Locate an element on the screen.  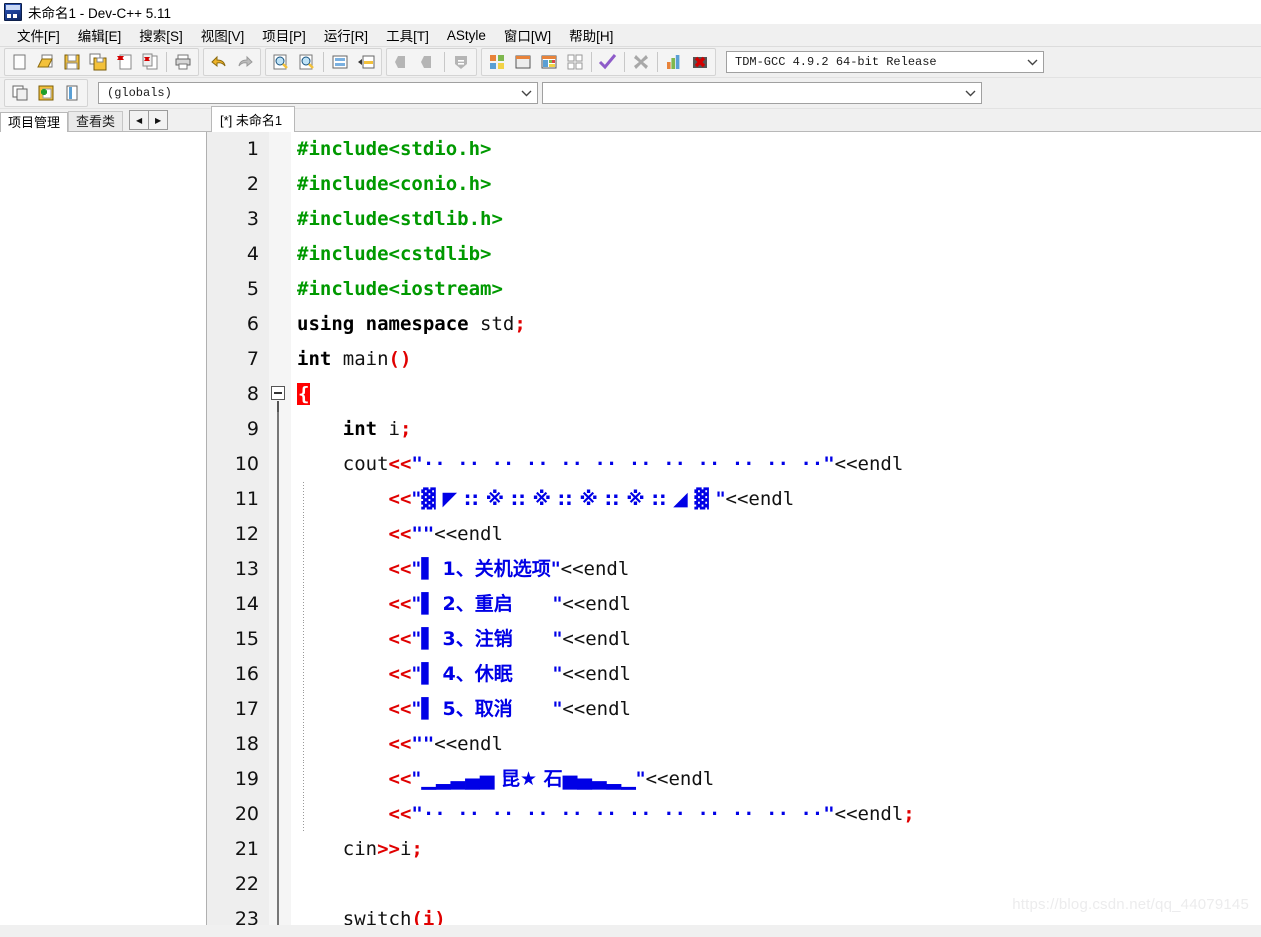
menu-project: 项目[P] is located at coordinates (284, 35).